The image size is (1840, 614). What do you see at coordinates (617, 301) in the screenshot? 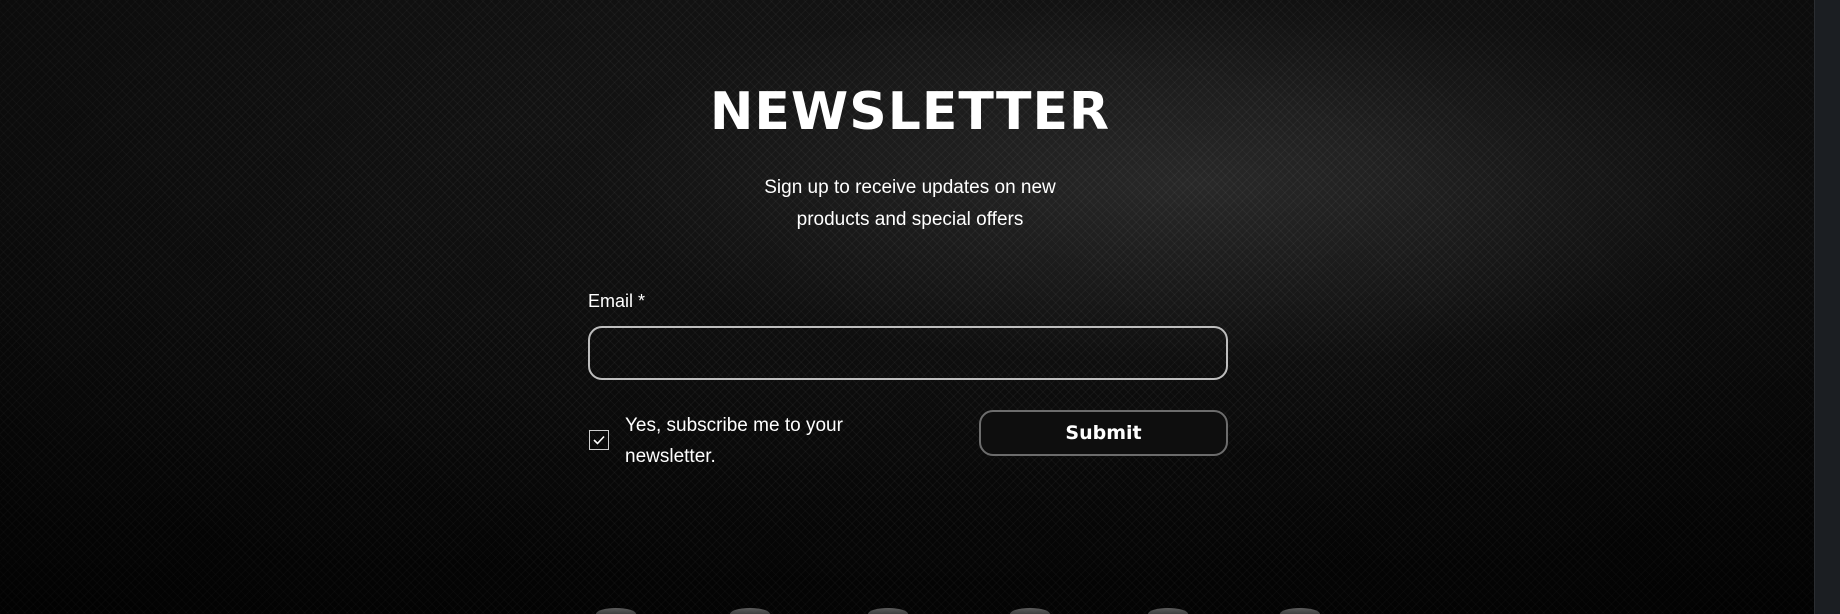
I see `email-label: Email *` at bounding box center [617, 301].